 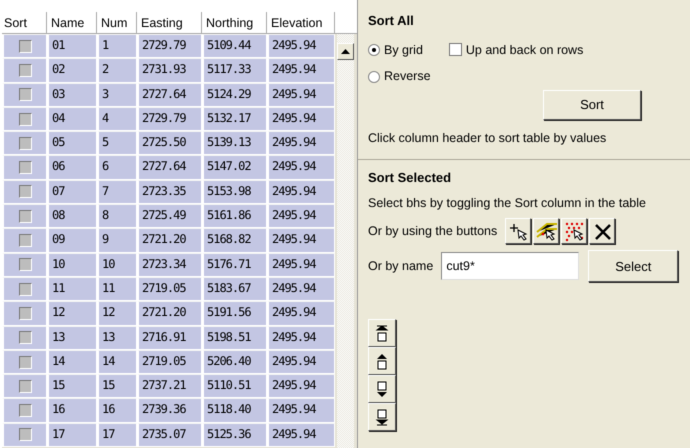 What do you see at coordinates (410, 178) in the screenshot?
I see `section-title: Sort Selected` at bounding box center [410, 178].